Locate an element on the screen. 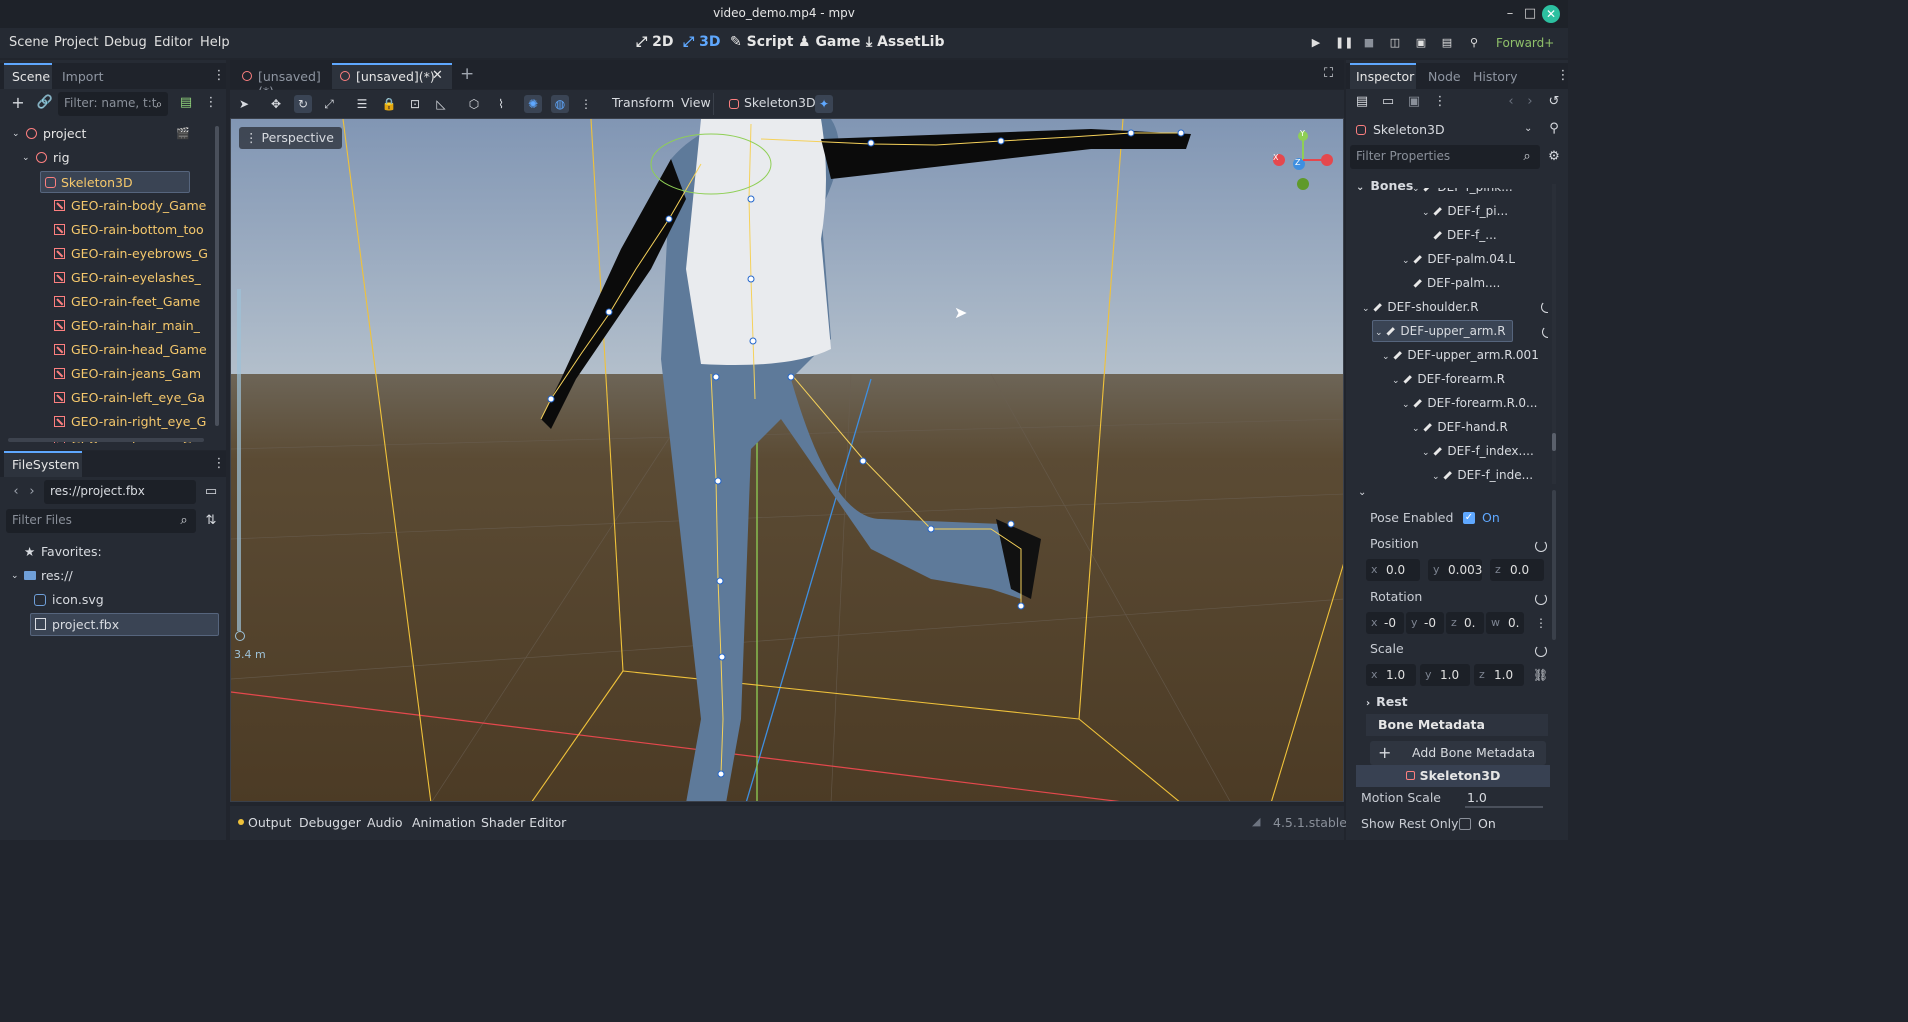 The image size is (1908, 1022). filesystem-path-input: res://project.fbx is located at coordinates (120, 492).